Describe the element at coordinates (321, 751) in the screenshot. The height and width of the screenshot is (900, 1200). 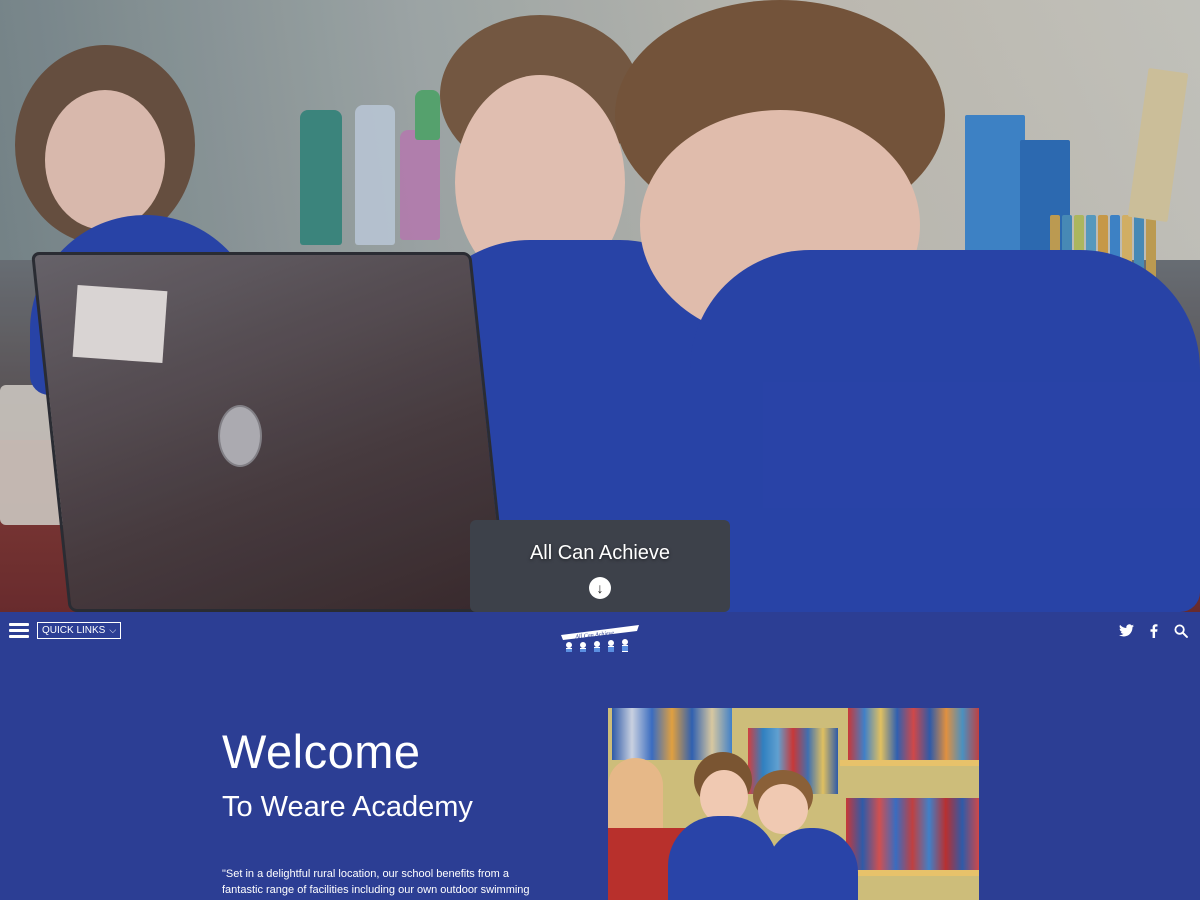
I see `welcome-title: Welcome` at that location.